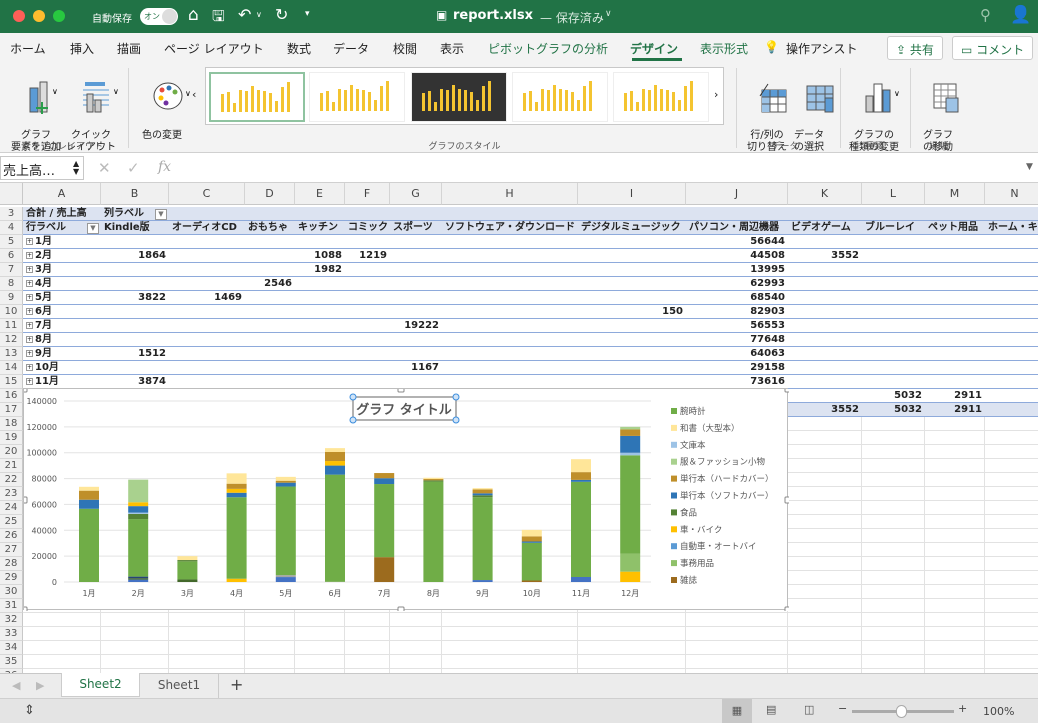 This screenshot has width=1038, height=723. Describe the element at coordinates (236, 684) in the screenshot. I see `add-sheet-button: +` at that location.